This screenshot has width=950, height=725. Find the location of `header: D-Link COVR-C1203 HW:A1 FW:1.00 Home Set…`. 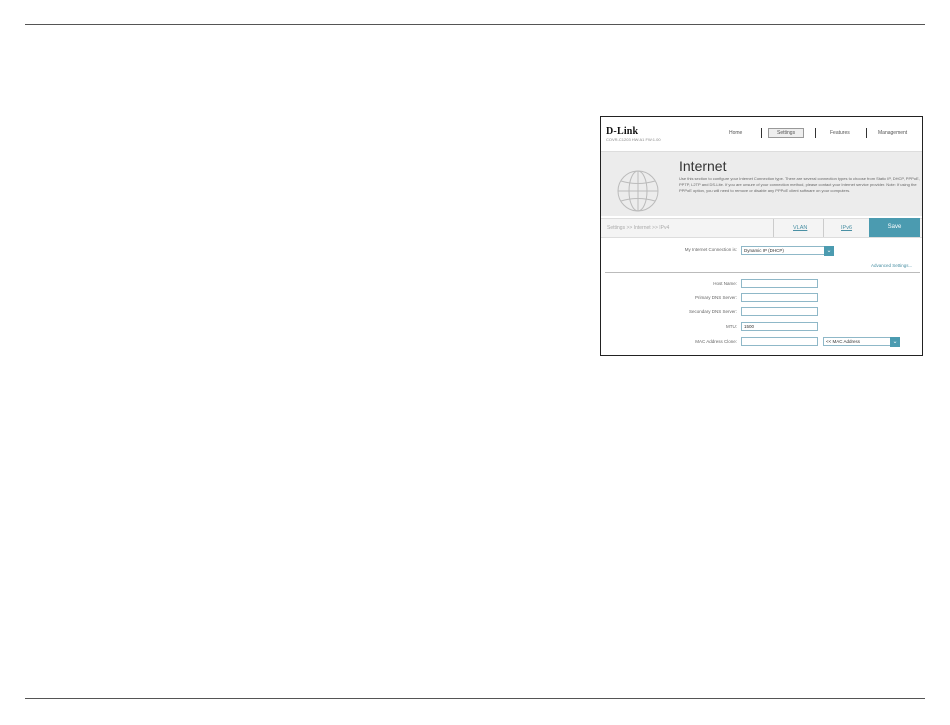

header: D-Link COVR-C1203 HW:A1 FW:1.00 Home Set… is located at coordinates (761, 134).